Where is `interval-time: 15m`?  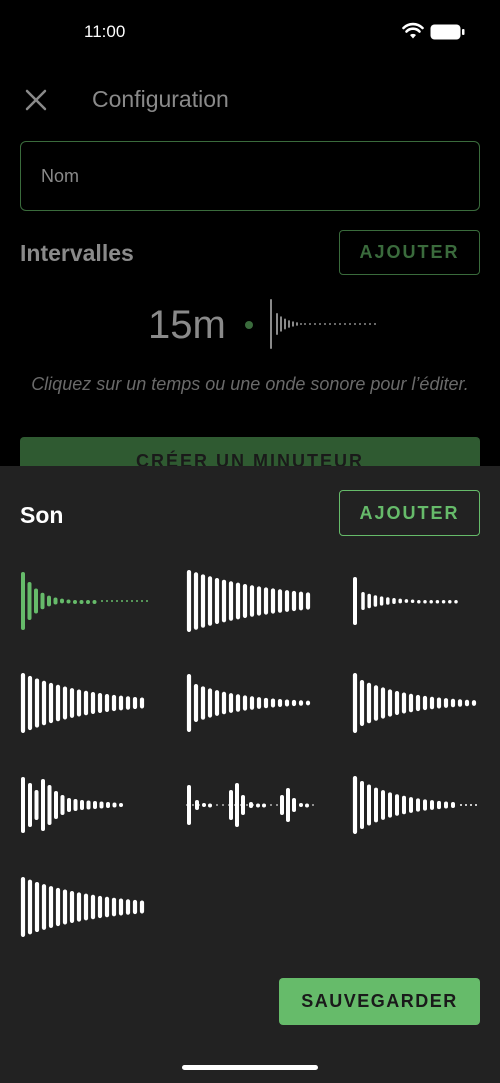 interval-time: 15m is located at coordinates (187, 325).